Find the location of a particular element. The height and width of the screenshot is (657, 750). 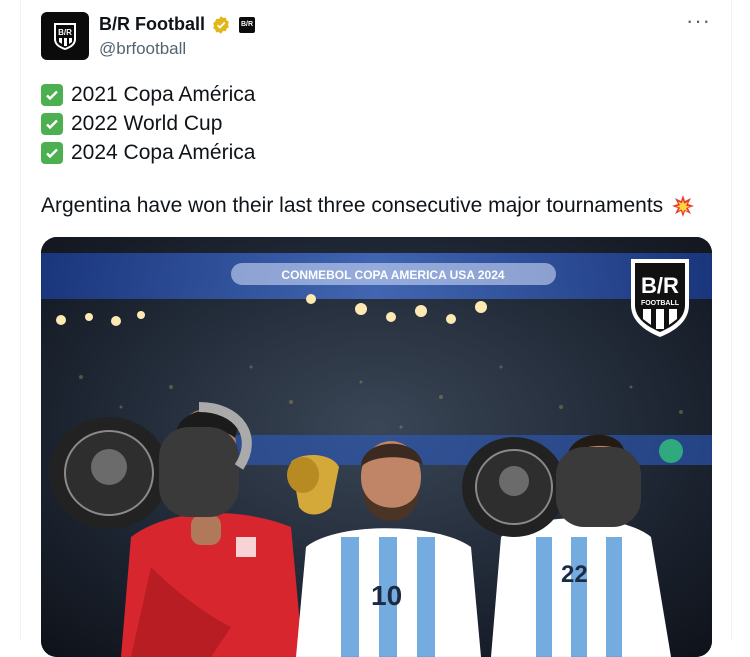

more-options-icon: ··· is located at coordinates (698, 21).